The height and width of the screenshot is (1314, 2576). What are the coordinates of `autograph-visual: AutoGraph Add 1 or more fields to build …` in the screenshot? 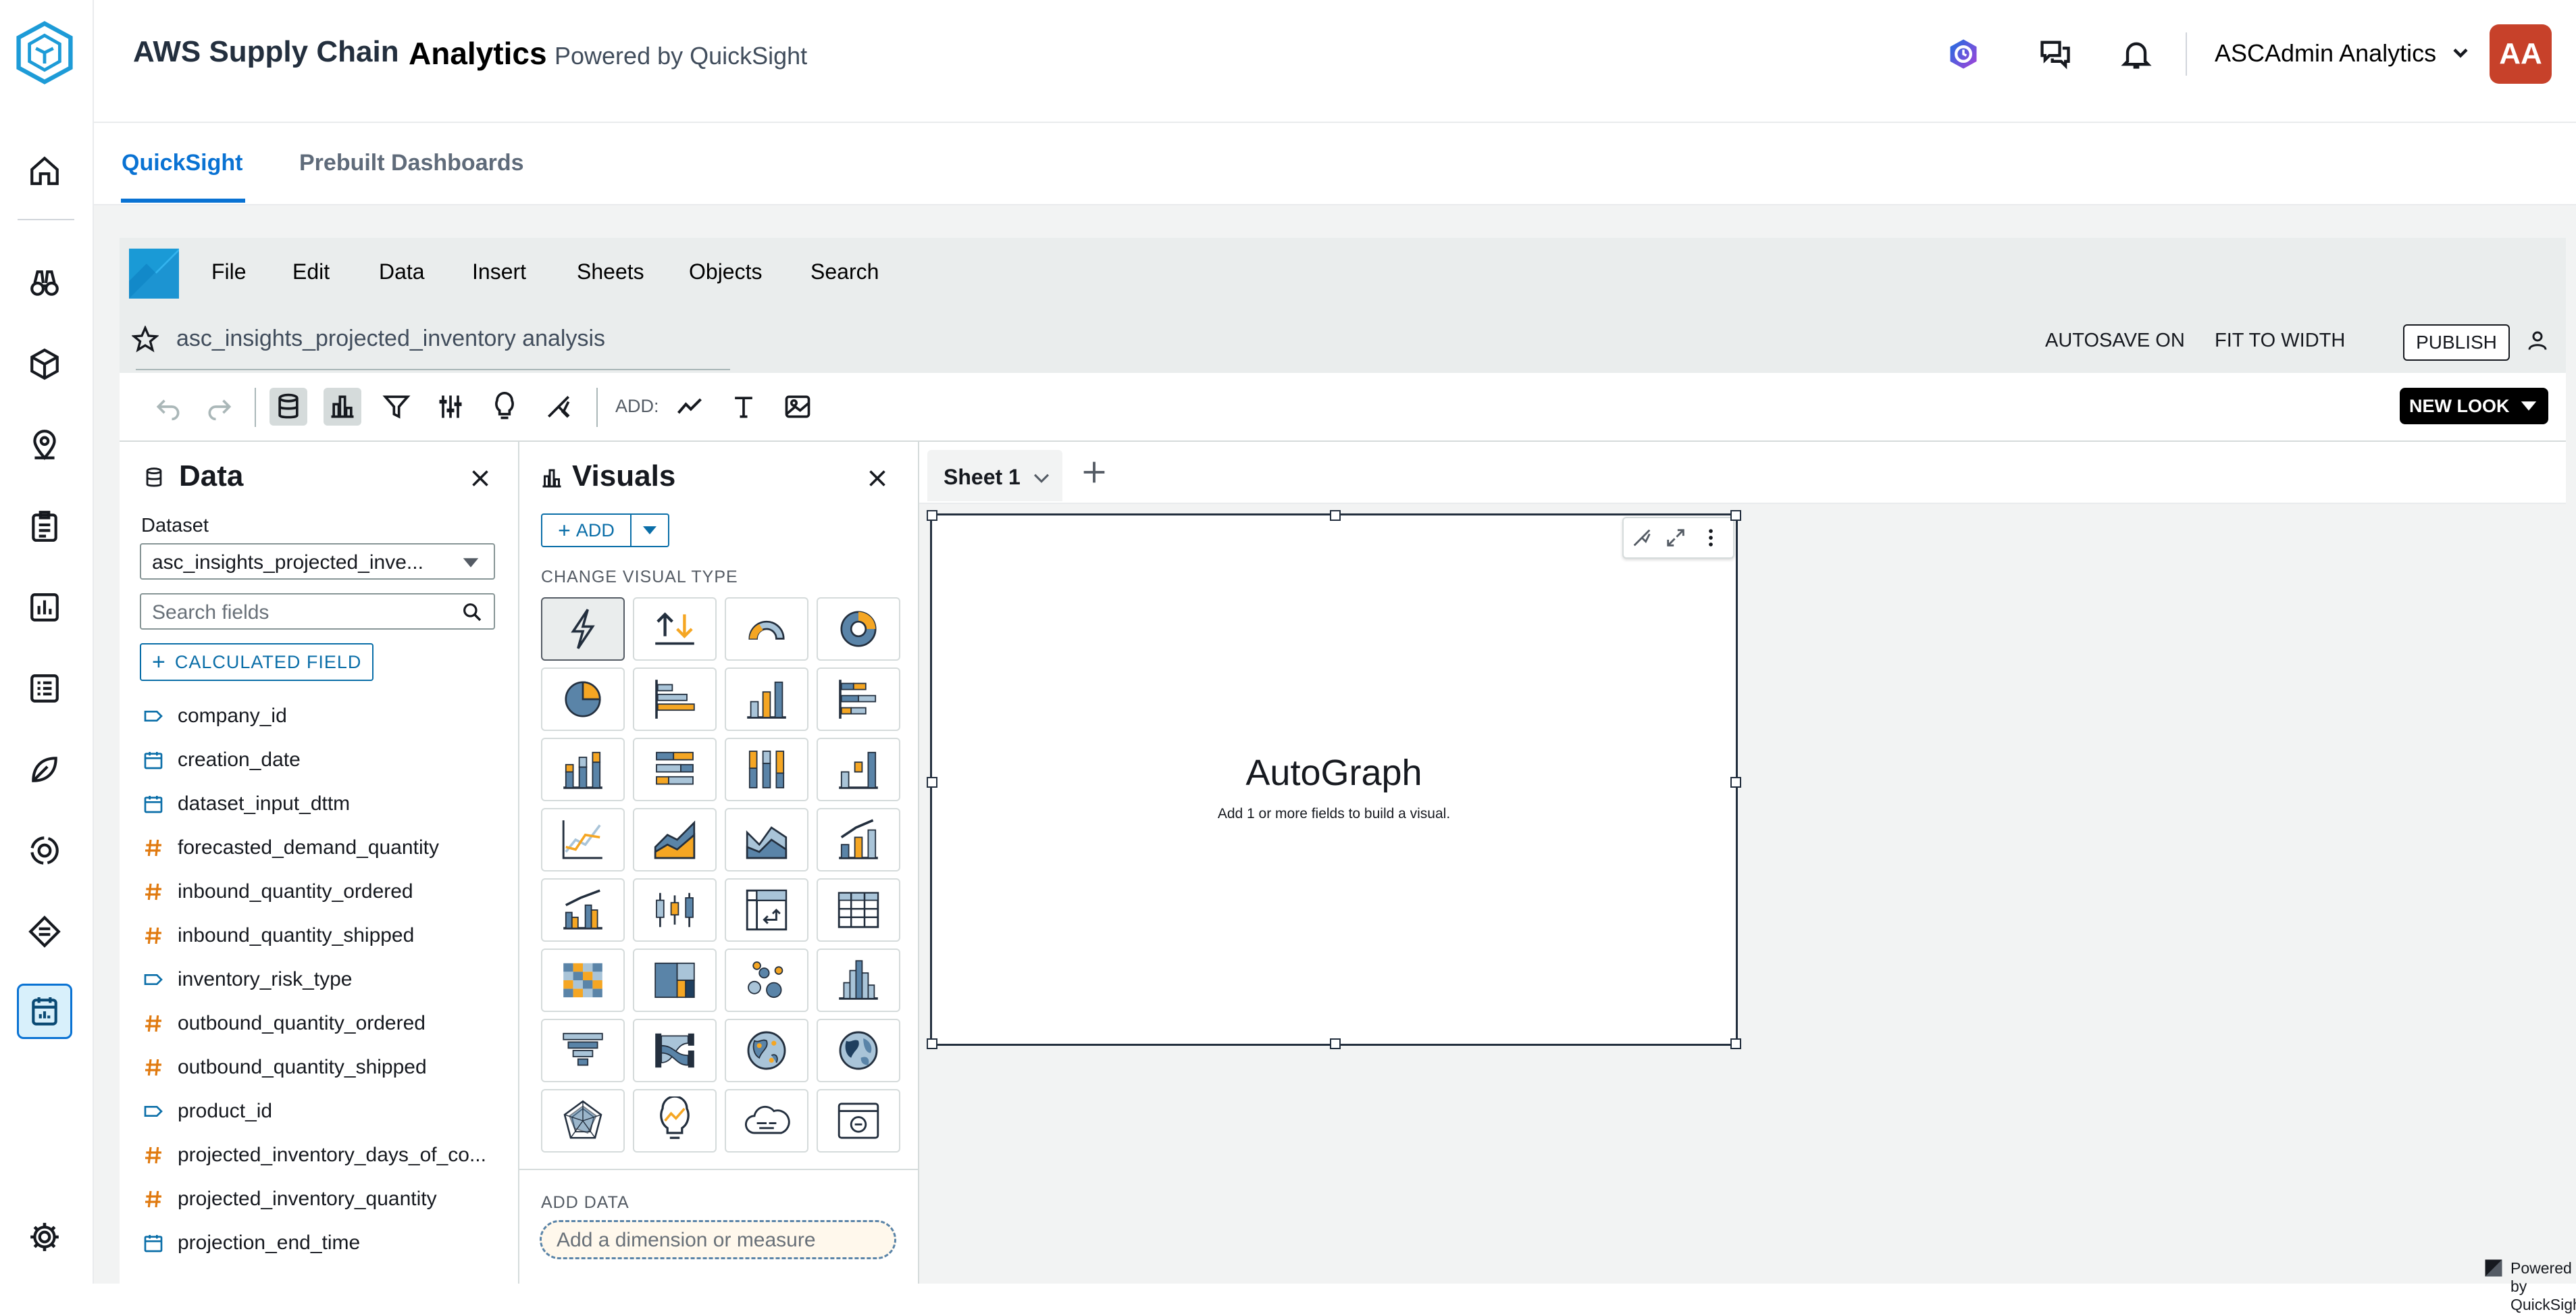 It's located at (1334, 779).